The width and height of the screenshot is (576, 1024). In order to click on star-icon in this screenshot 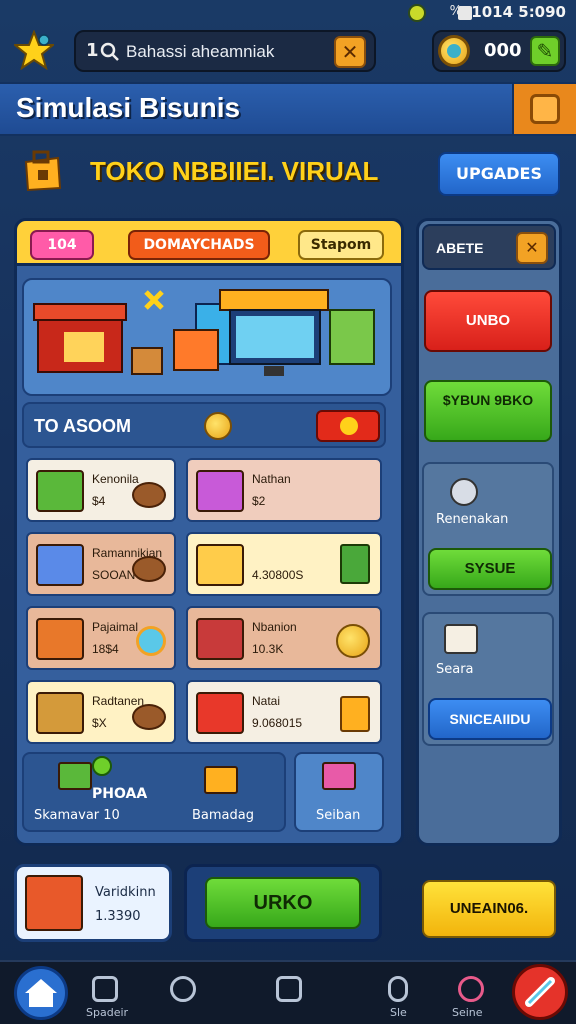, I will do `click(34, 50)`.